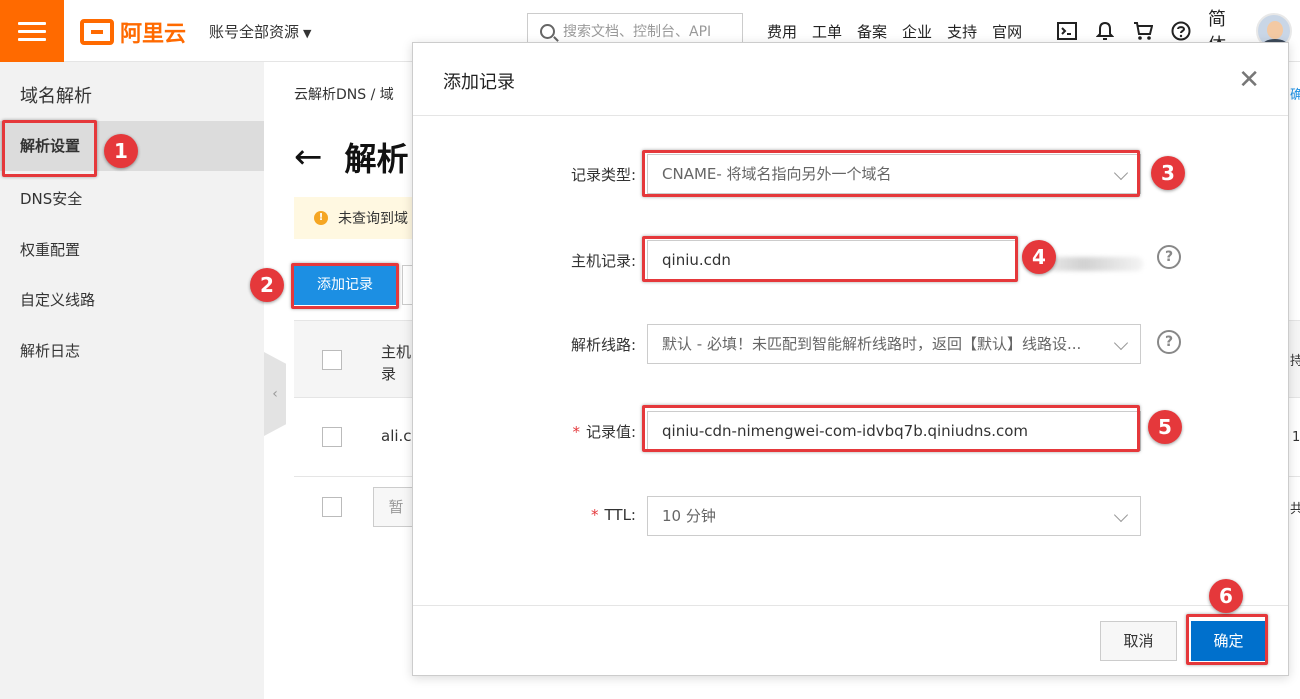 The height and width of the screenshot is (699, 1300). What do you see at coordinates (894, 31) in the screenshot?
I see `top-nav: 费用 工单 备案 企业 支持 官网` at bounding box center [894, 31].